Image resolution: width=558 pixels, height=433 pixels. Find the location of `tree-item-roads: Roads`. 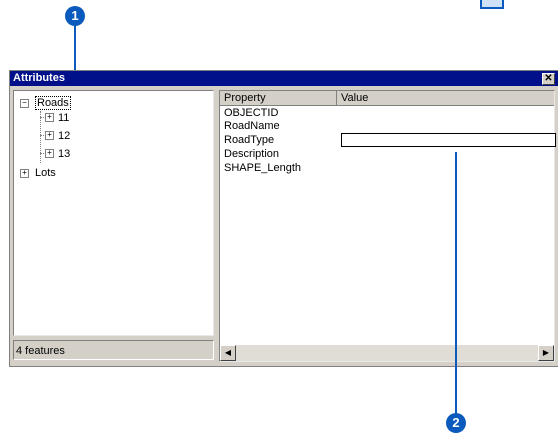

tree-item-roads: Roads is located at coordinates (53, 103).